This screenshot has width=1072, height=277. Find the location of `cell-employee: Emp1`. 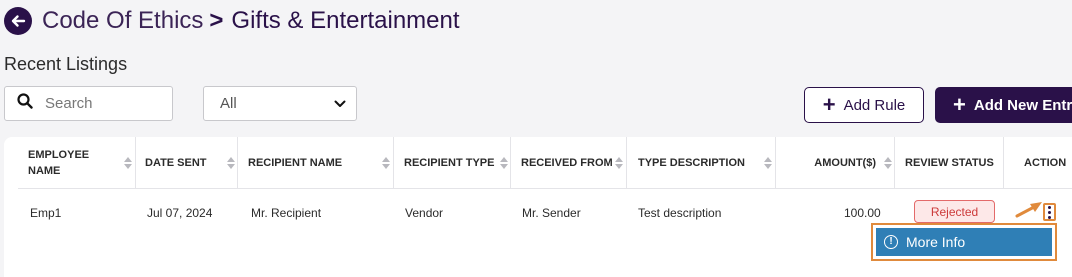

cell-employee: Emp1 is located at coordinates (46, 213).